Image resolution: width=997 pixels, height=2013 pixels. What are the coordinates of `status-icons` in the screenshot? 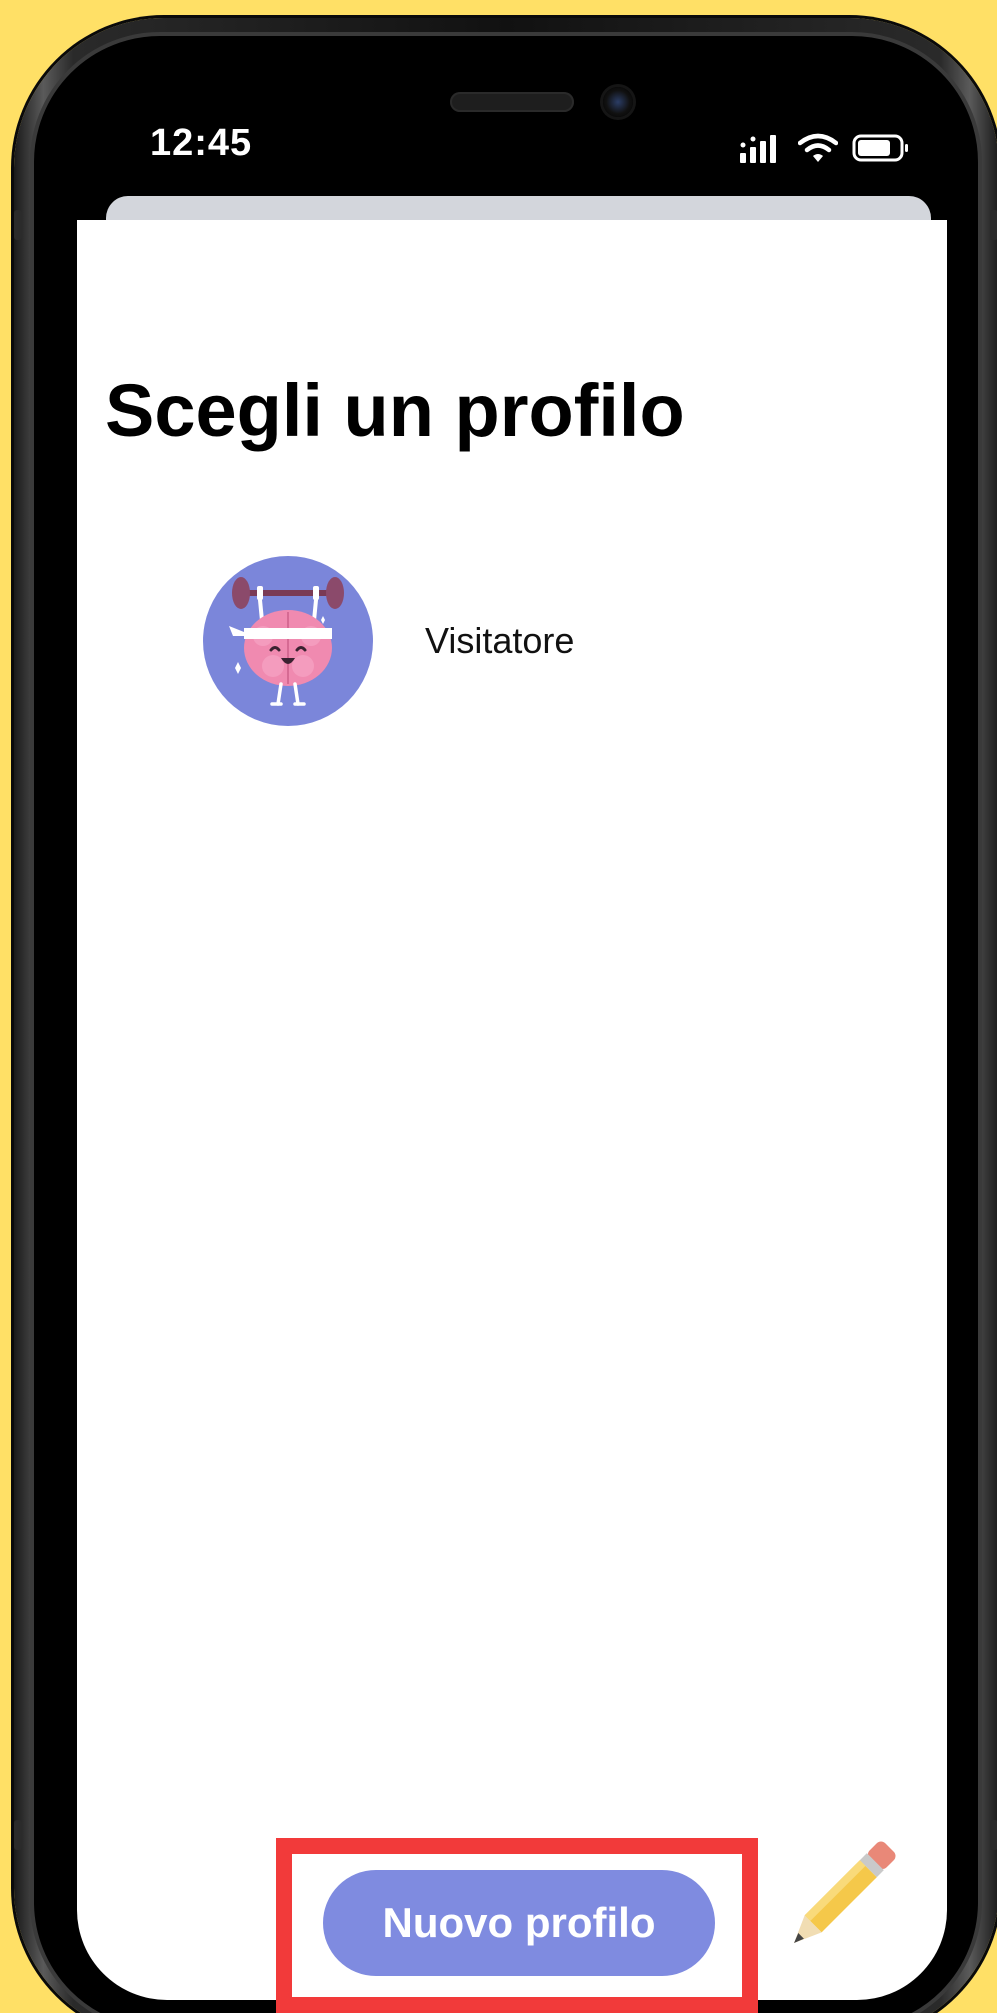 It's located at (825, 150).